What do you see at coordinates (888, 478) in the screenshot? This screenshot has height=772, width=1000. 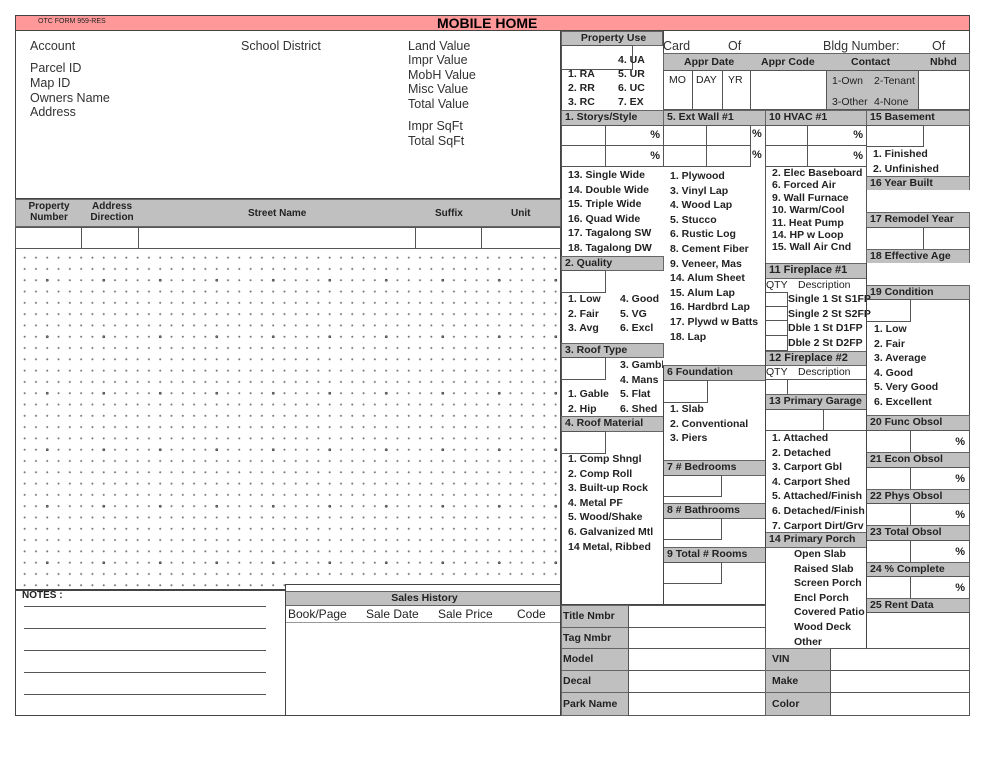 I see `econ-obsol-input` at bounding box center [888, 478].